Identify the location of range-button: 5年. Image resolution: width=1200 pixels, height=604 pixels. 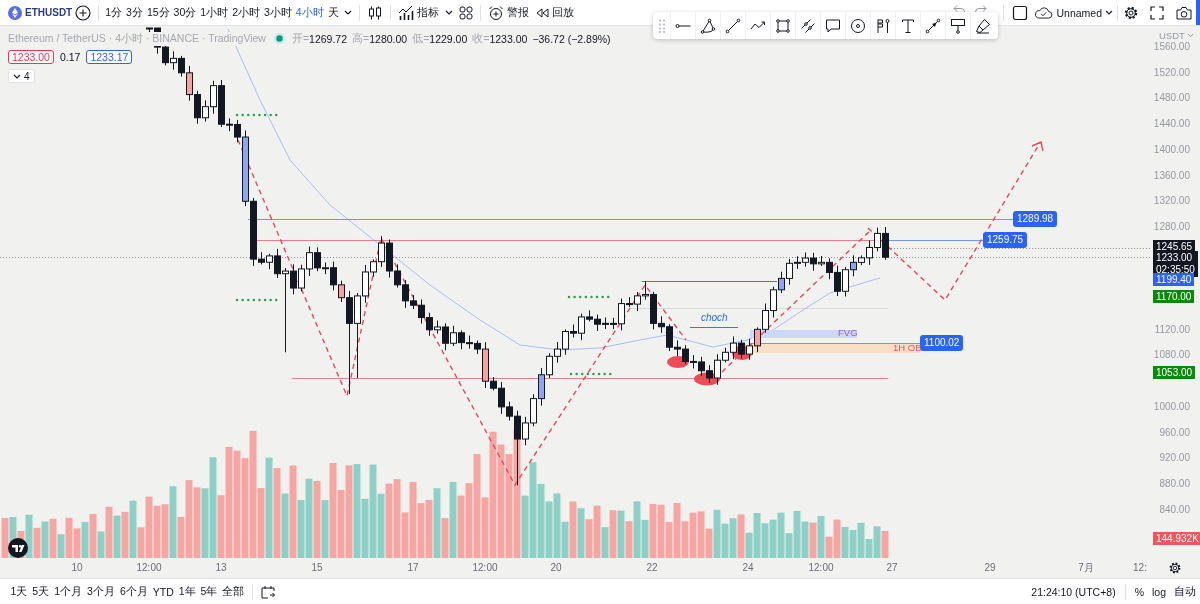
(209, 591).